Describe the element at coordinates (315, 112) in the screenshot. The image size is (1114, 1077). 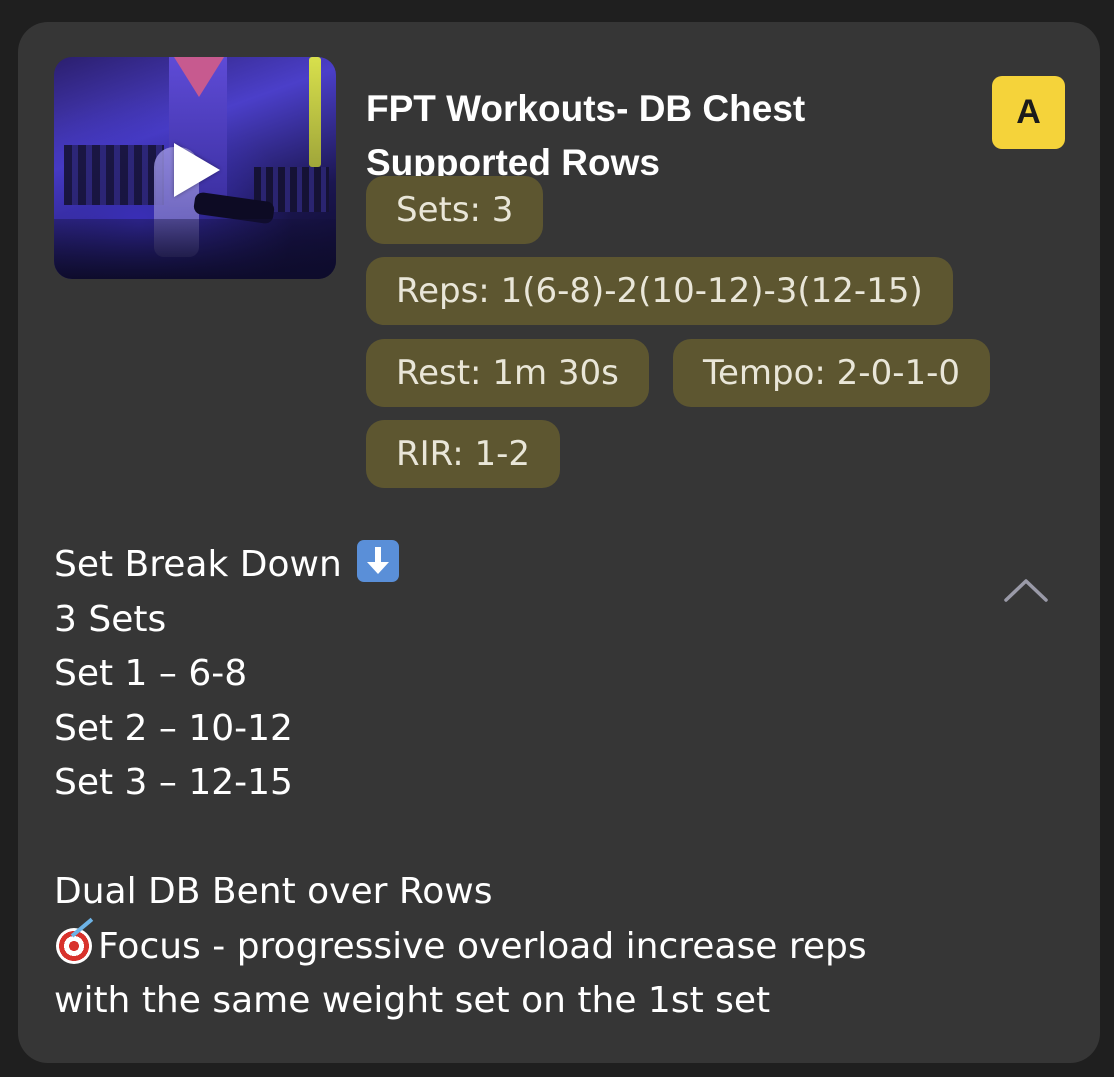
I see `thumbnail-neon-light` at that location.